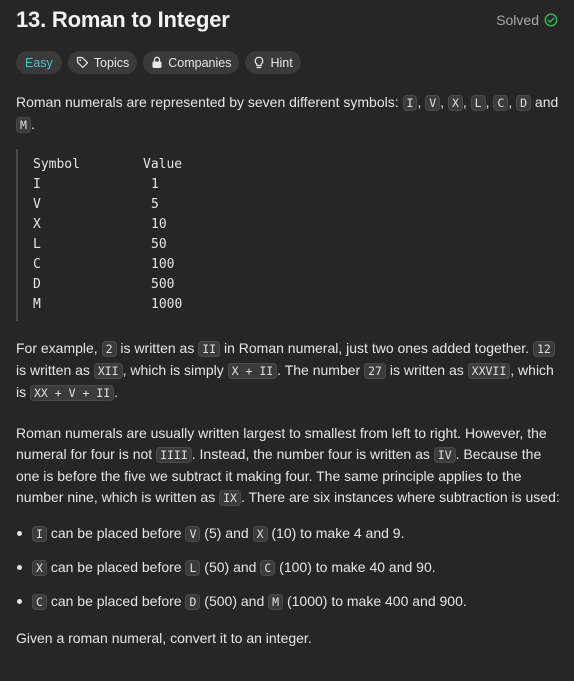  What do you see at coordinates (296, 305) in the screenshot?
I see `table-row: M 1000` at bounding box center [296, 305].